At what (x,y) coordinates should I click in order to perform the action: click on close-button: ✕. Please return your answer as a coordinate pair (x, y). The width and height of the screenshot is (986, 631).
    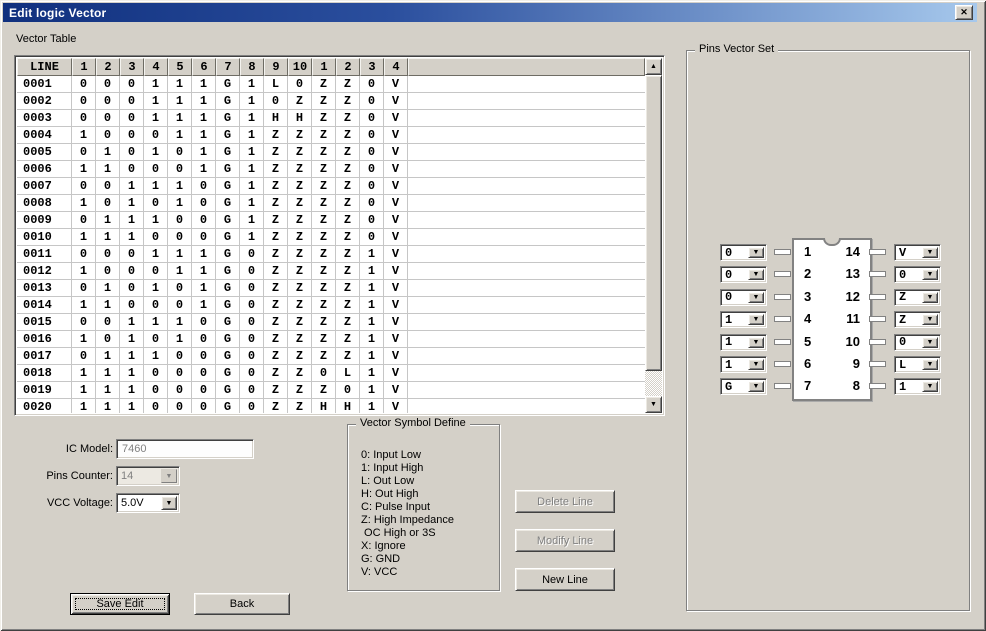
    Looking at the image, I should click on (964, 12).